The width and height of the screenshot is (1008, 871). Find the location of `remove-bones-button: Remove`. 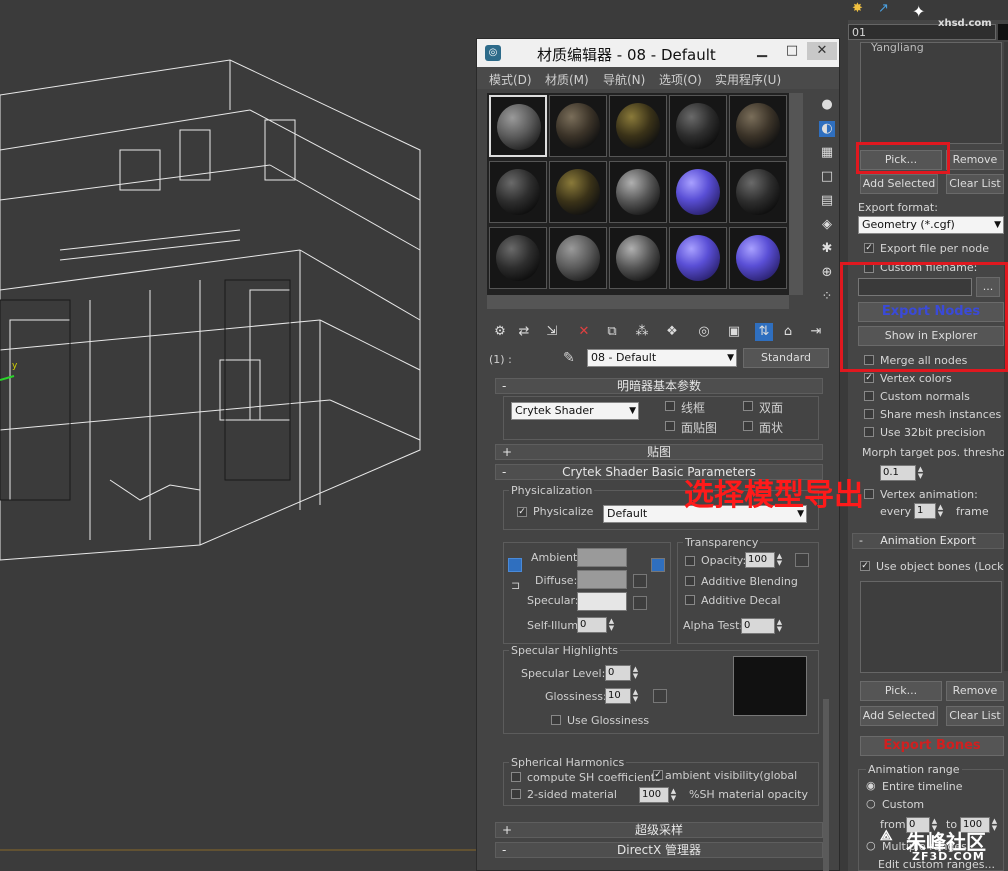

remove-bones-button: Remove is located at coordinates (975, 691).